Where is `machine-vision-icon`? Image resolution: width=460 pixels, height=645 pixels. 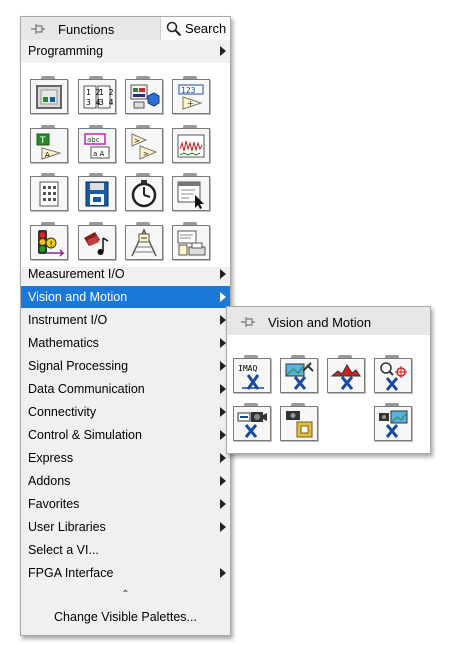
machine-vision-icon is located at coordinates (393, 374).